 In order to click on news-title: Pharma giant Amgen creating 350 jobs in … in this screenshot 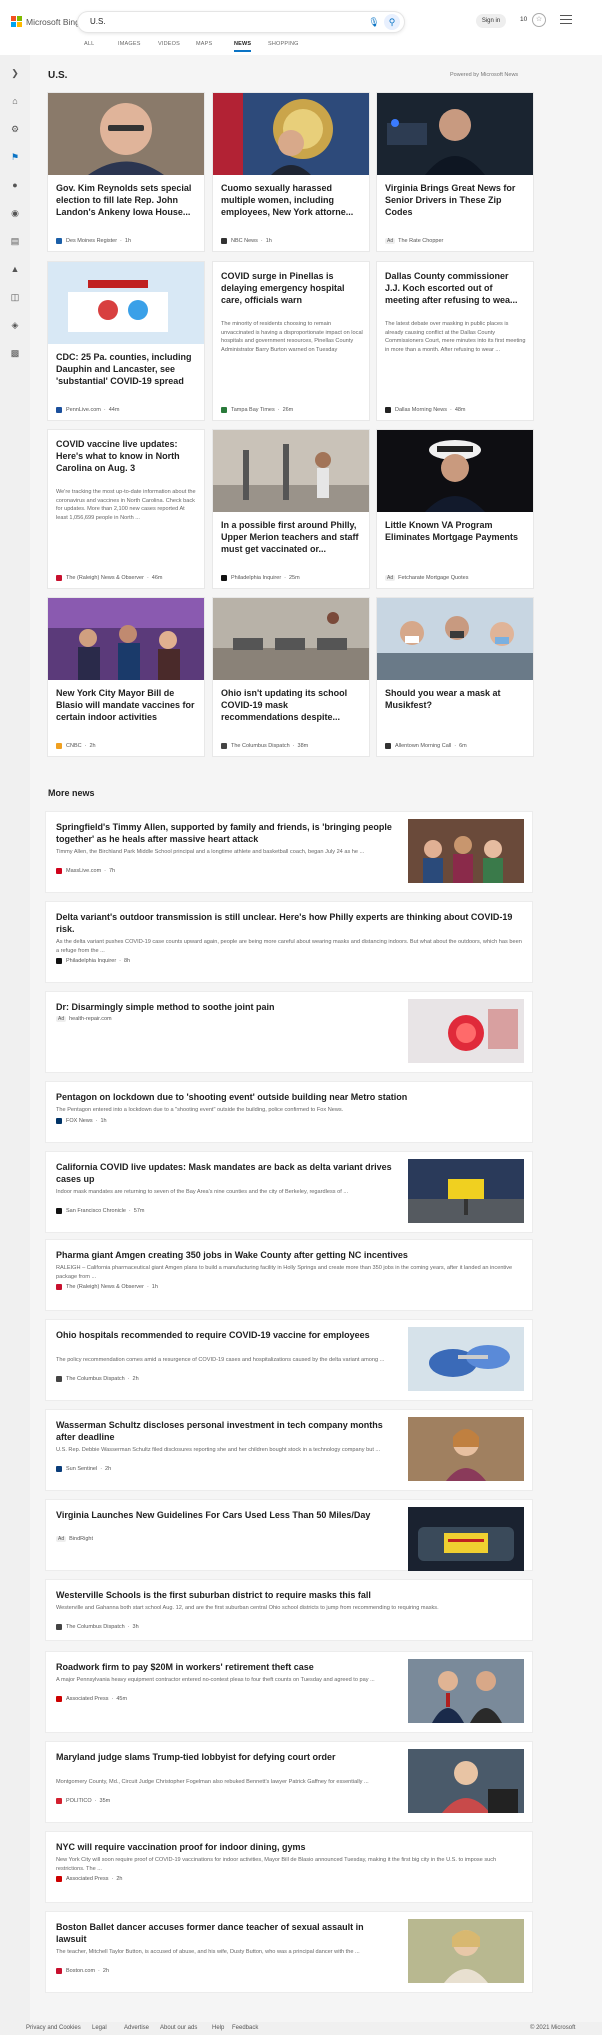, I will do `click(289, 1255)`.